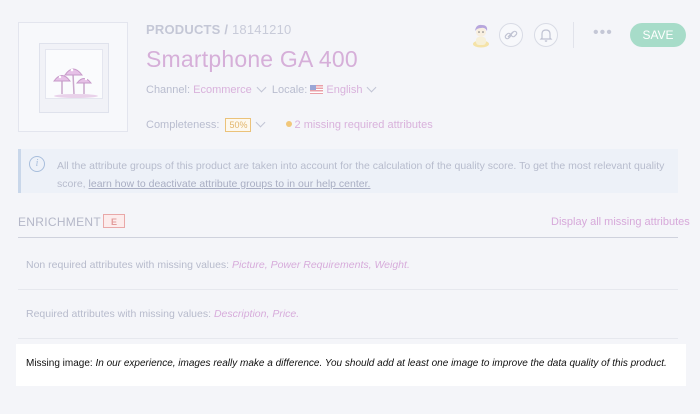 This screenshot has width=700, height=414. What do you see at coordinates (620, 222) in the screenshot?
I see `display-all-missing-link: Display all missing attributes` at bounding box center [620, 222].